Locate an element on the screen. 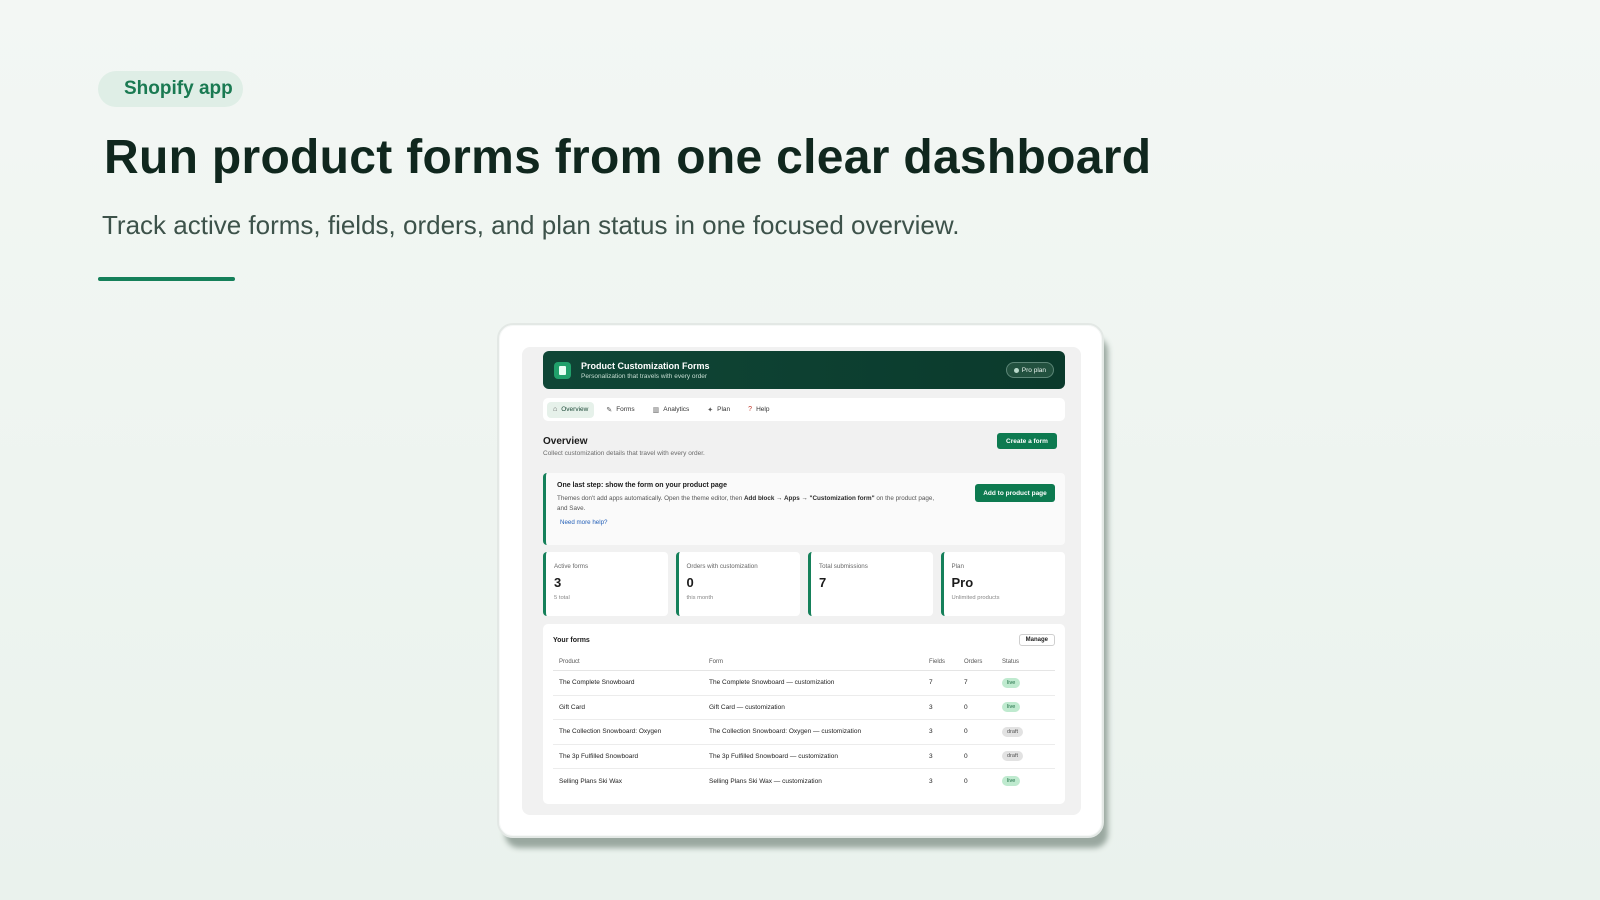 Image resolution: width=1600 pixels, height=900 pixels. stat-label: Plan is located at coordinates (957, 566).